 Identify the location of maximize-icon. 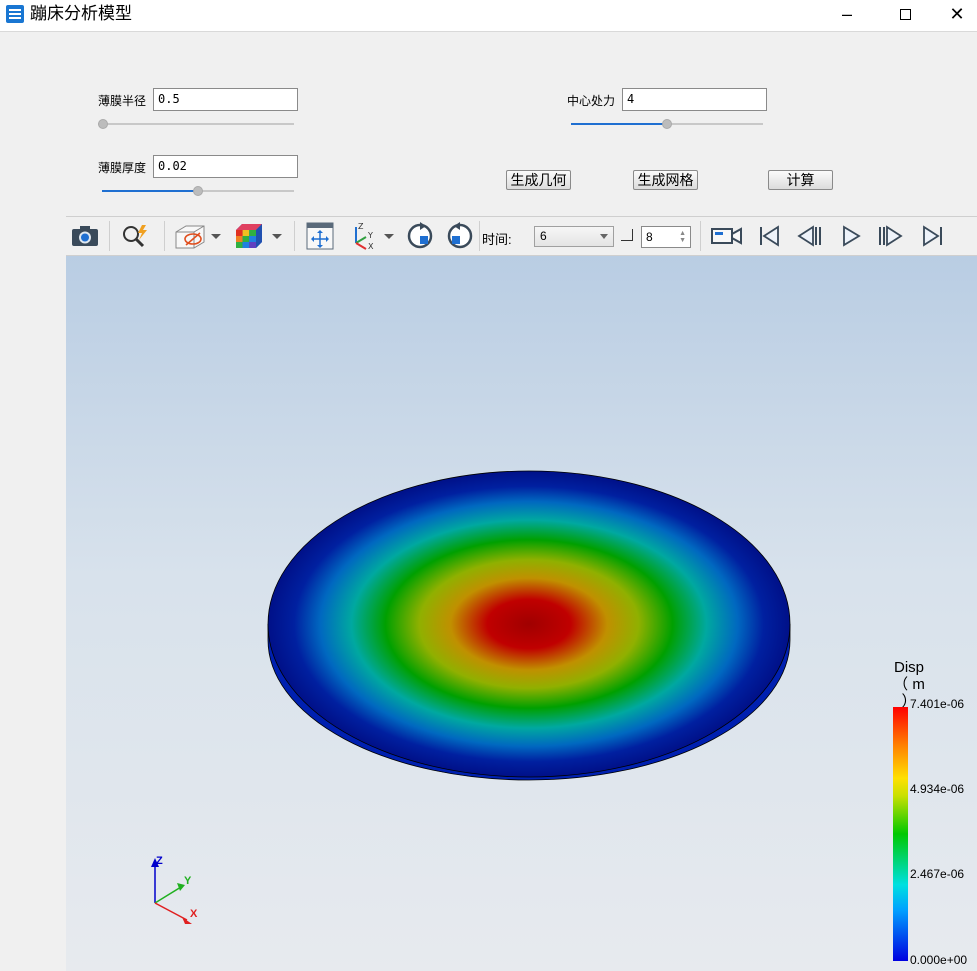
(905, 14).